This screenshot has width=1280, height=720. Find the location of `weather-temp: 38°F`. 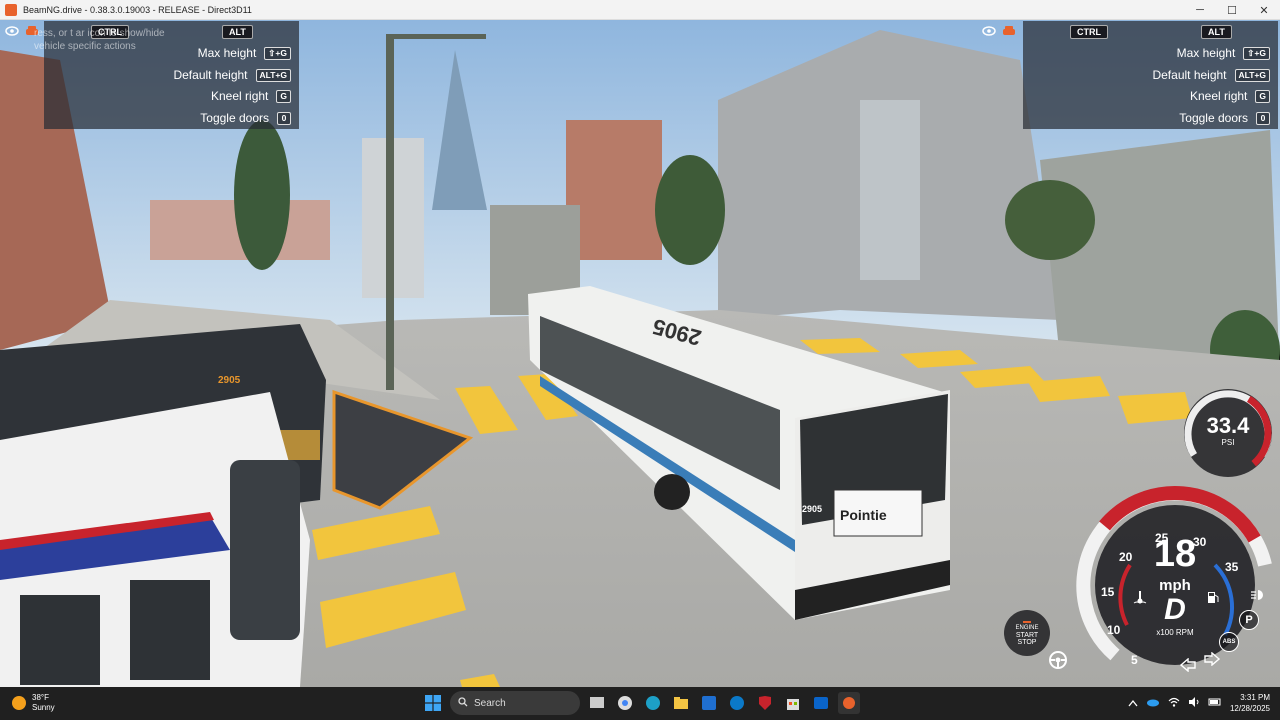

weather-temp: 38°F is located at coordinates (40, 697).